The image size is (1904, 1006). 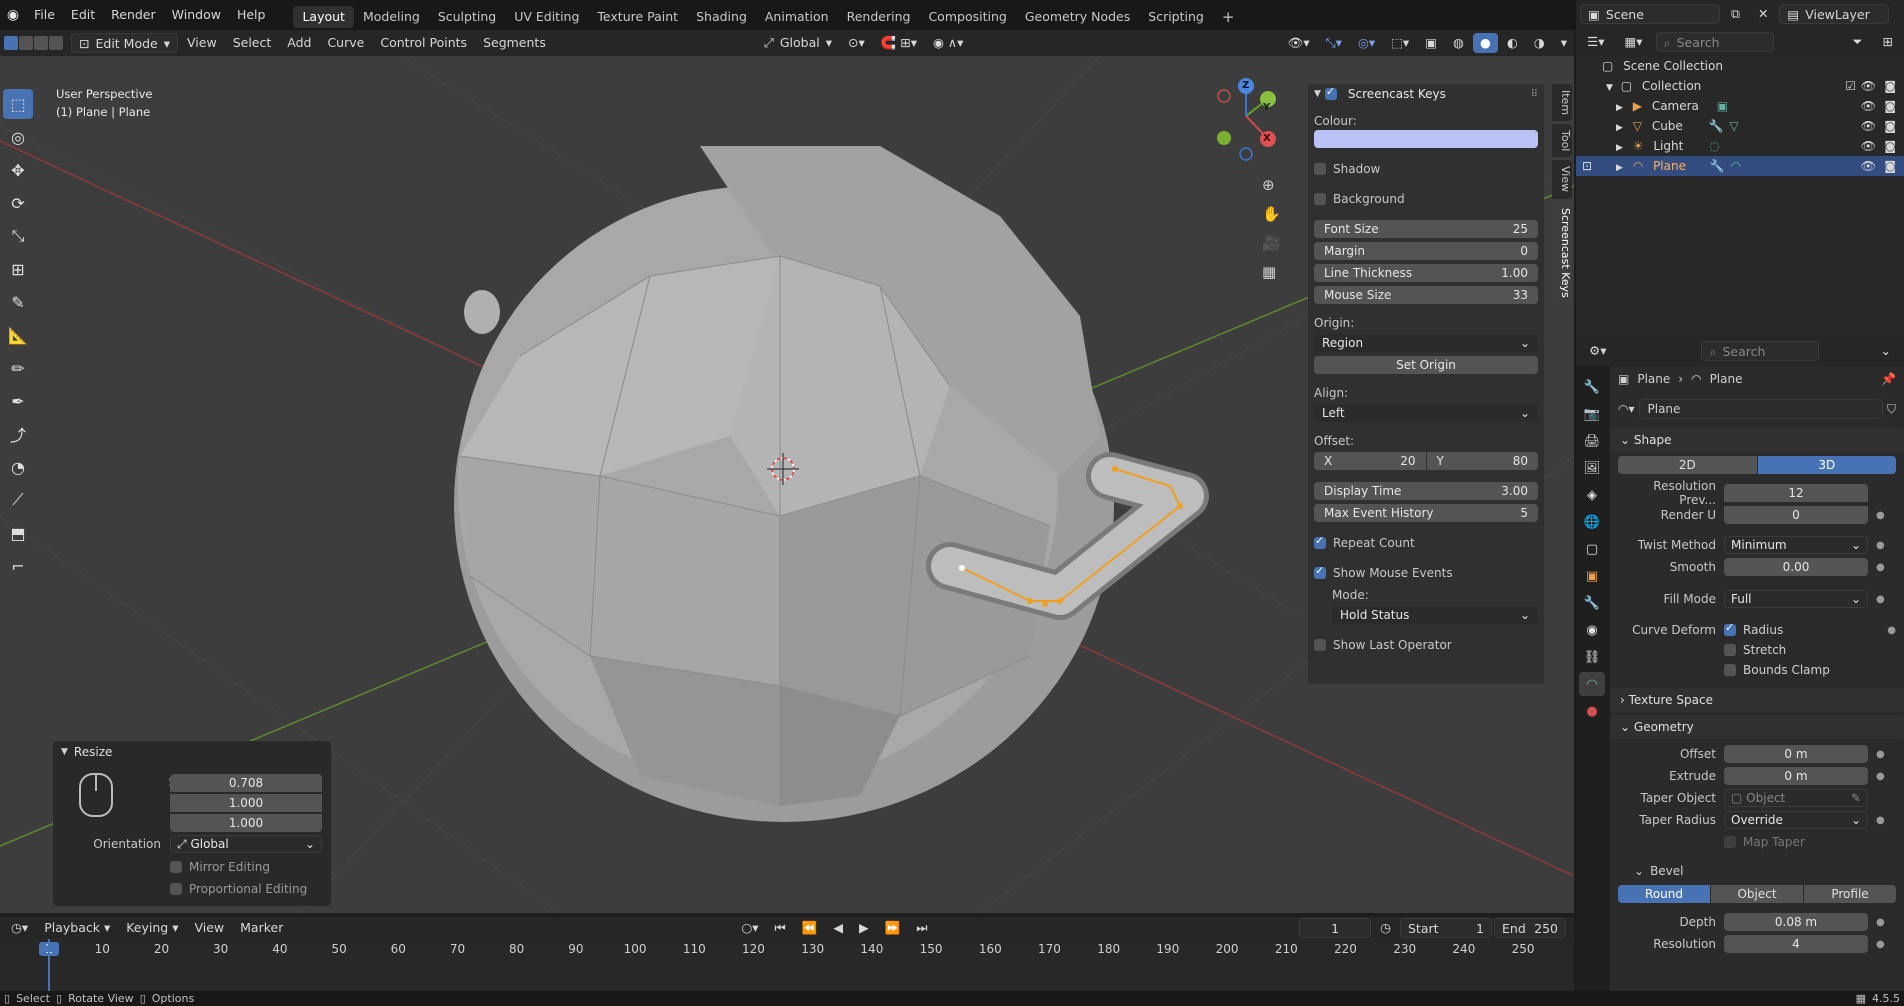 What do you see at coordinates (899, 43) in the screenshot?
I see `snap-icon: 🧲 ⊞▾` at bounding box center [899, 43].